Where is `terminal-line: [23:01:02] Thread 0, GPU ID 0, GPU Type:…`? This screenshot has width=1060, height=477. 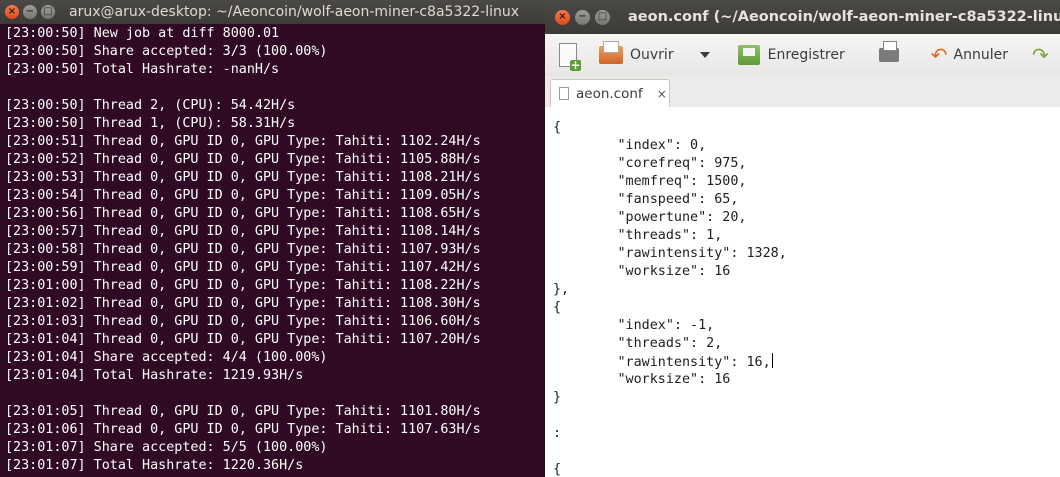
terminal-line: [23:01:02] Thread 0, GPU ID 0, GPU Type:… is located at coordinates (243, 303).